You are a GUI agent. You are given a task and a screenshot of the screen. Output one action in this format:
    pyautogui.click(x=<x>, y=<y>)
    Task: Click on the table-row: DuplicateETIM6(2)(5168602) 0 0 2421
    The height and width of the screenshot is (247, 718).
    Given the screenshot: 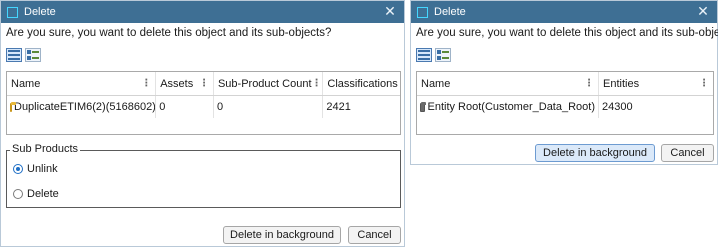 What is the action you would take?
    pyautogui.click(x=203, y=107)
    